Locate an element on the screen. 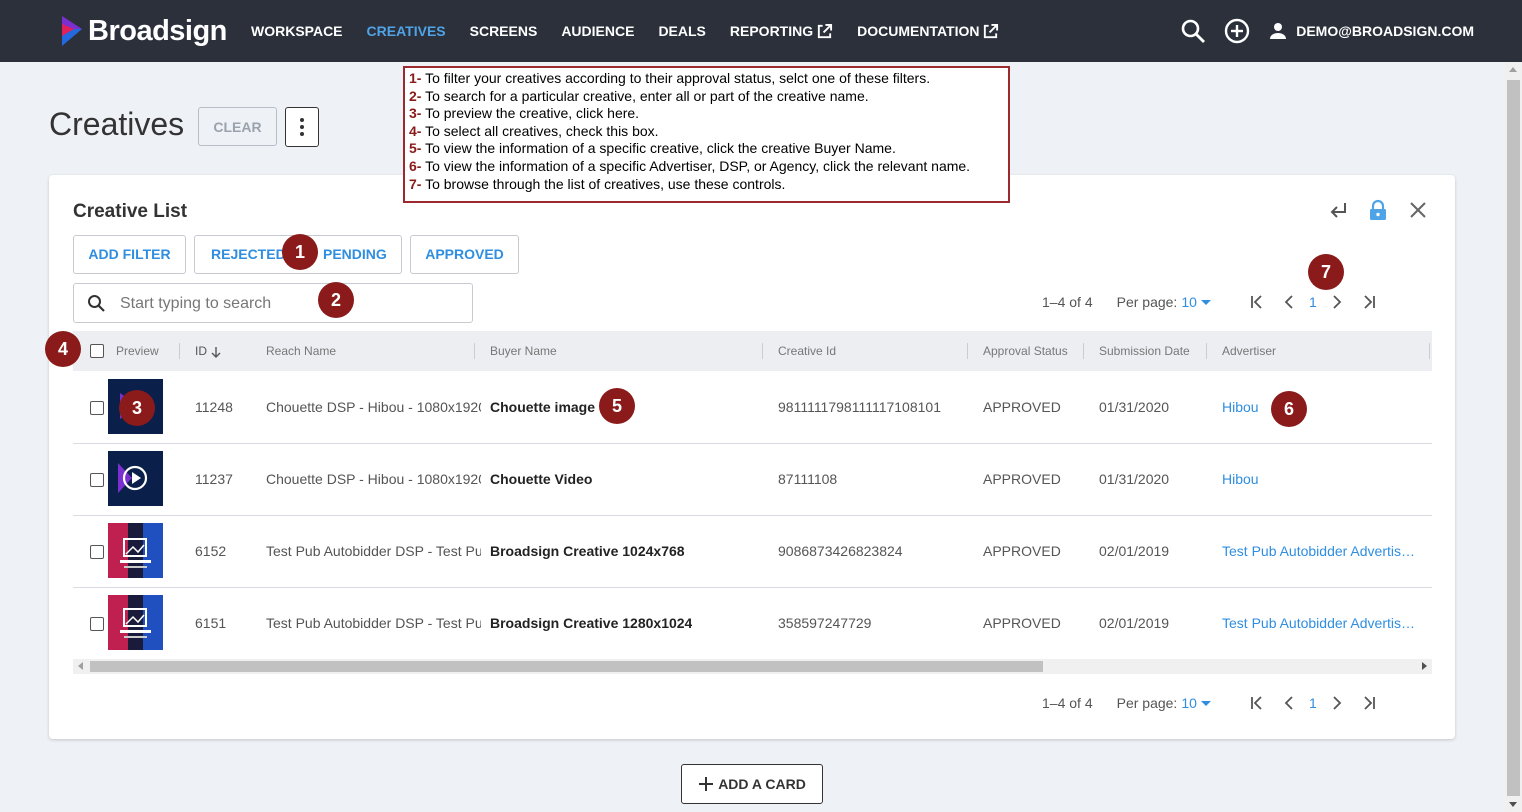 The width and height of the screenshot is (1522, 812). return-icon is located at coordinates (1338, 210).